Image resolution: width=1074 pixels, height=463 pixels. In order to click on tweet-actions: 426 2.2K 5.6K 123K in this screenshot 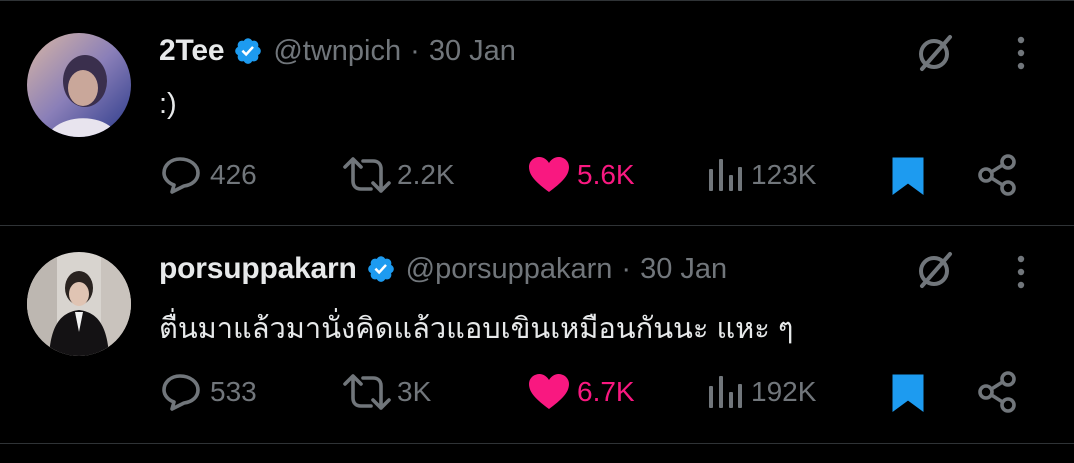, I will do `click(537, 175)`.